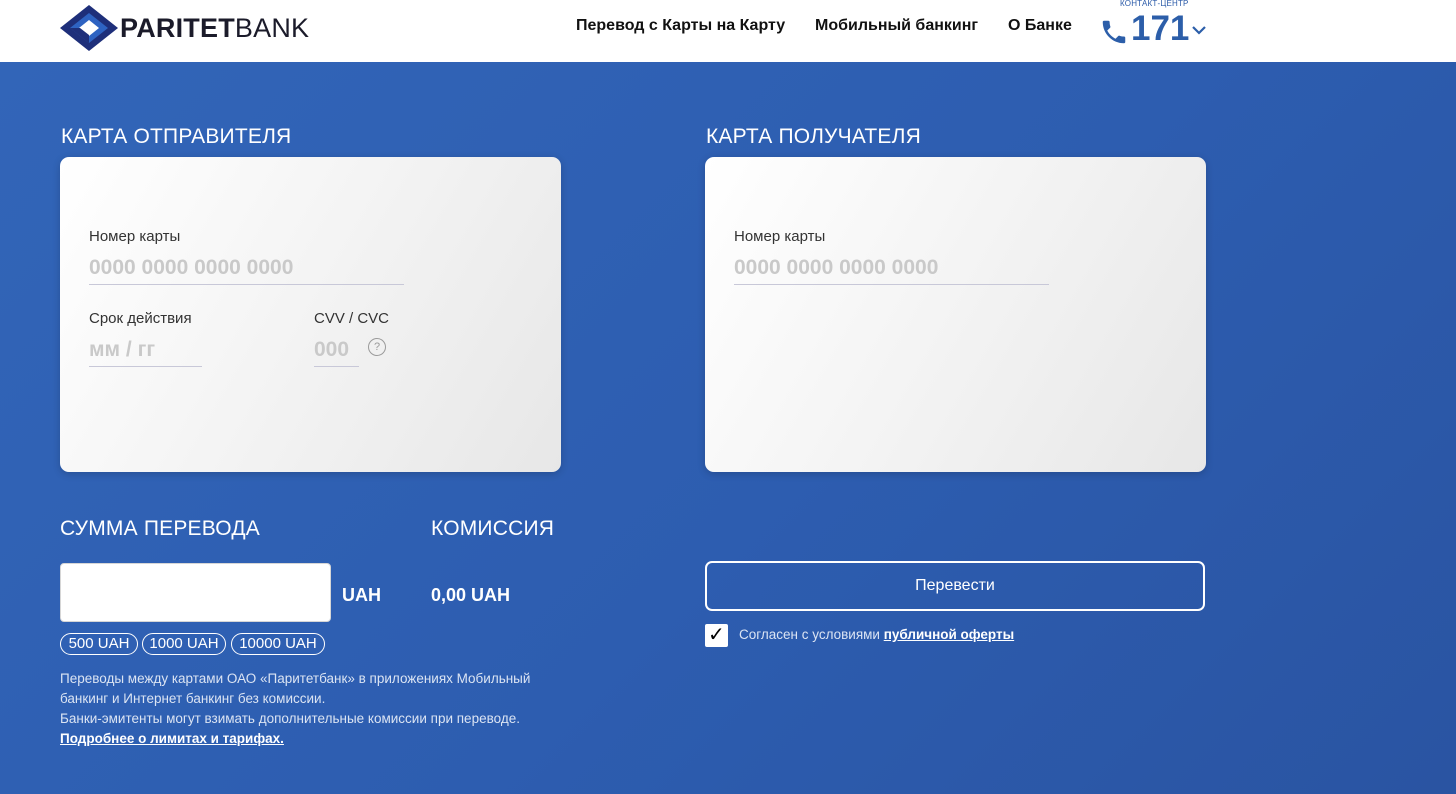 This screenshot has width=1456, height=794. What do you see at coordinates (680, 26) in the screenshot?
I see `nav-card-to-card: Перевод с Карты на Карту` at bounding box center [680, 26].